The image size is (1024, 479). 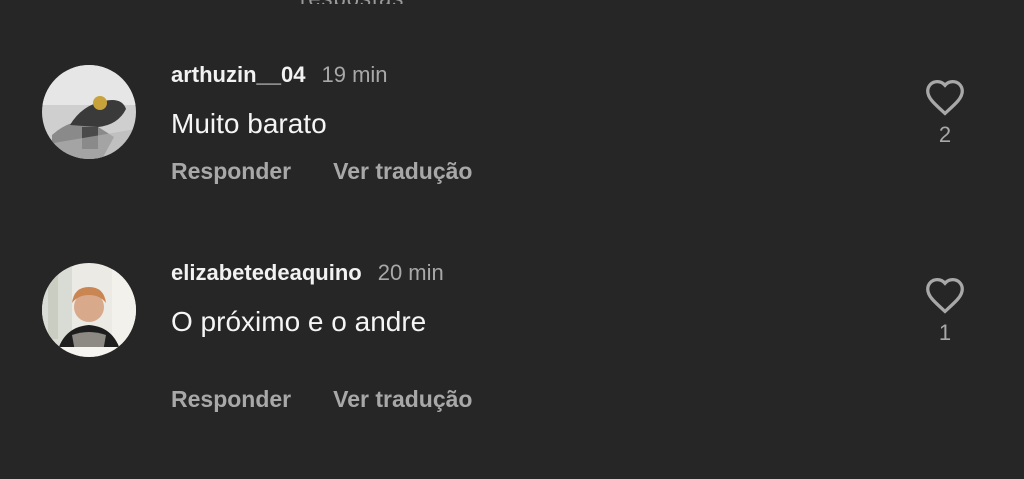 I want to click on like-control: 2, so click(x=945, y=113).